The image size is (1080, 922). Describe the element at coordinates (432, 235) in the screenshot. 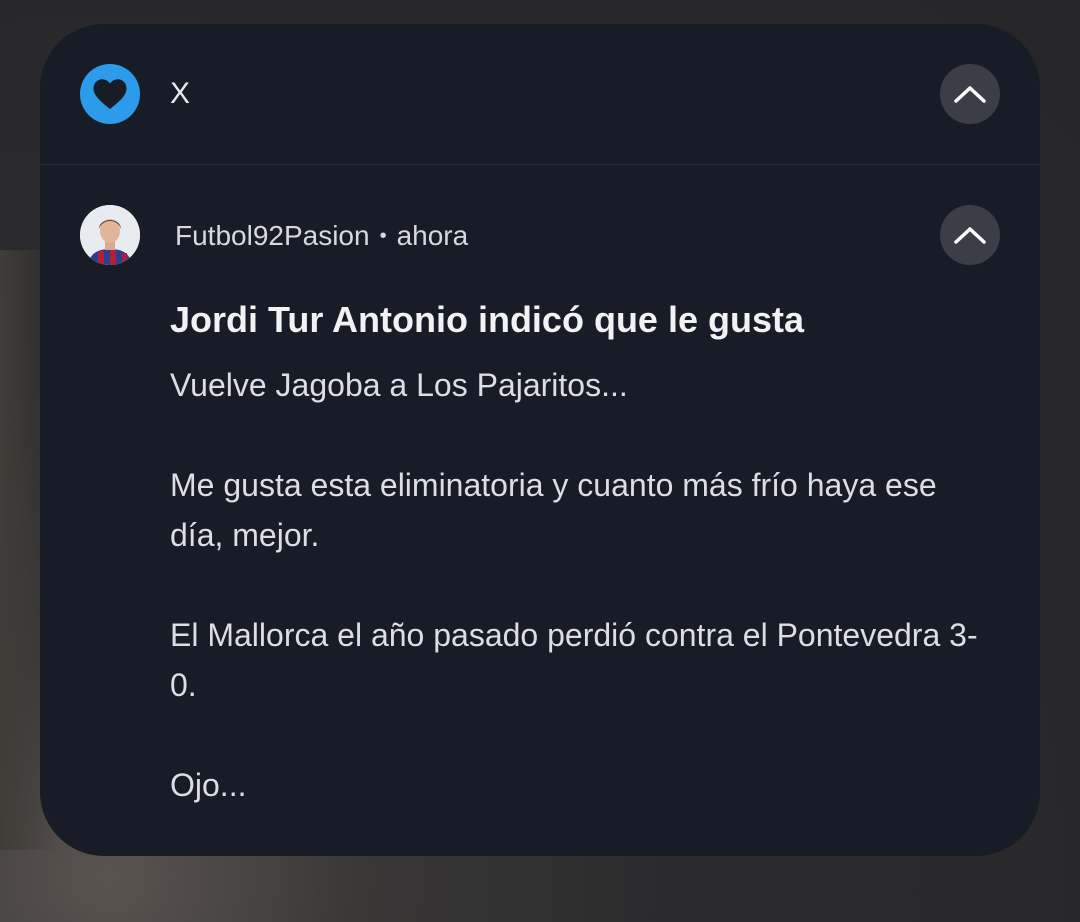

I see `notification-time: ahora` at that location.